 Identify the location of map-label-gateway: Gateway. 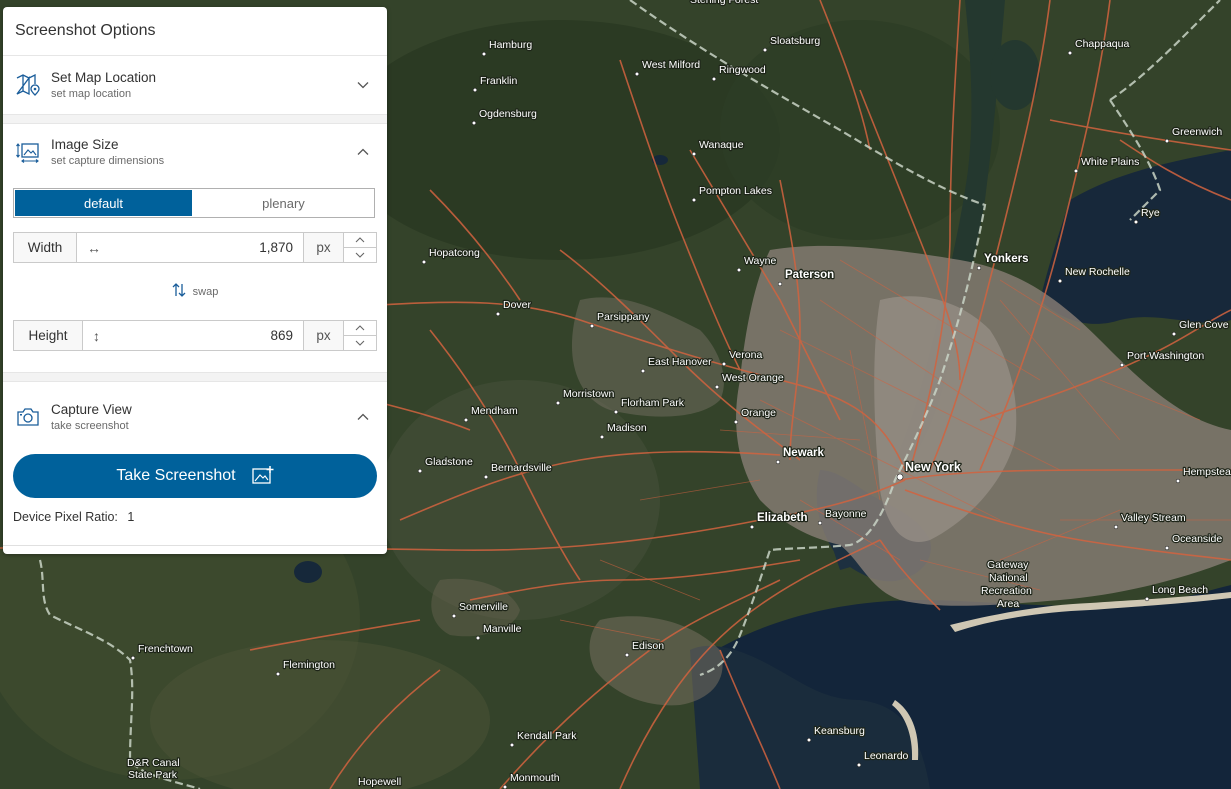
(1008, 565).